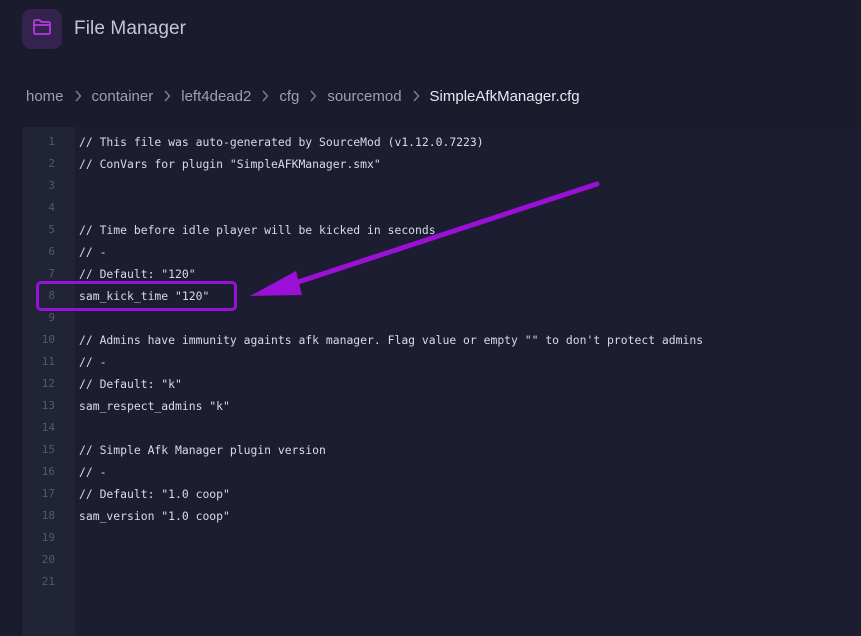 The image size is (861, 636). What do you see at coordinates (441, 252) in the screenshot?
I see `code-line: 6 // -` at bounding box center [441, 252].